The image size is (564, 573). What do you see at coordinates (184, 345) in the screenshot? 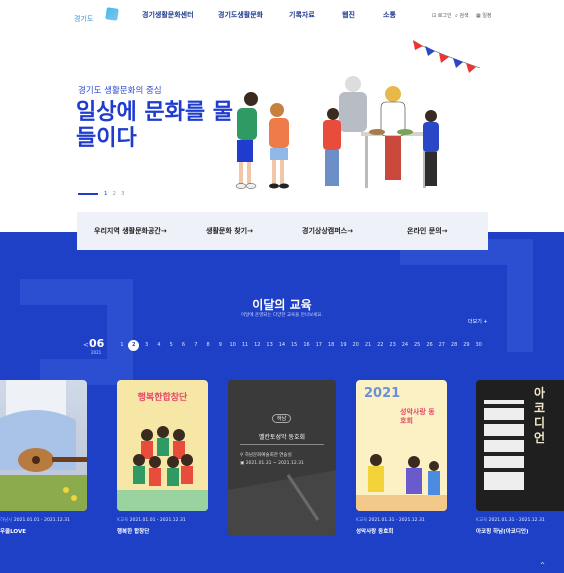
I see `day-6: 6` at bounding box center [184, 345].